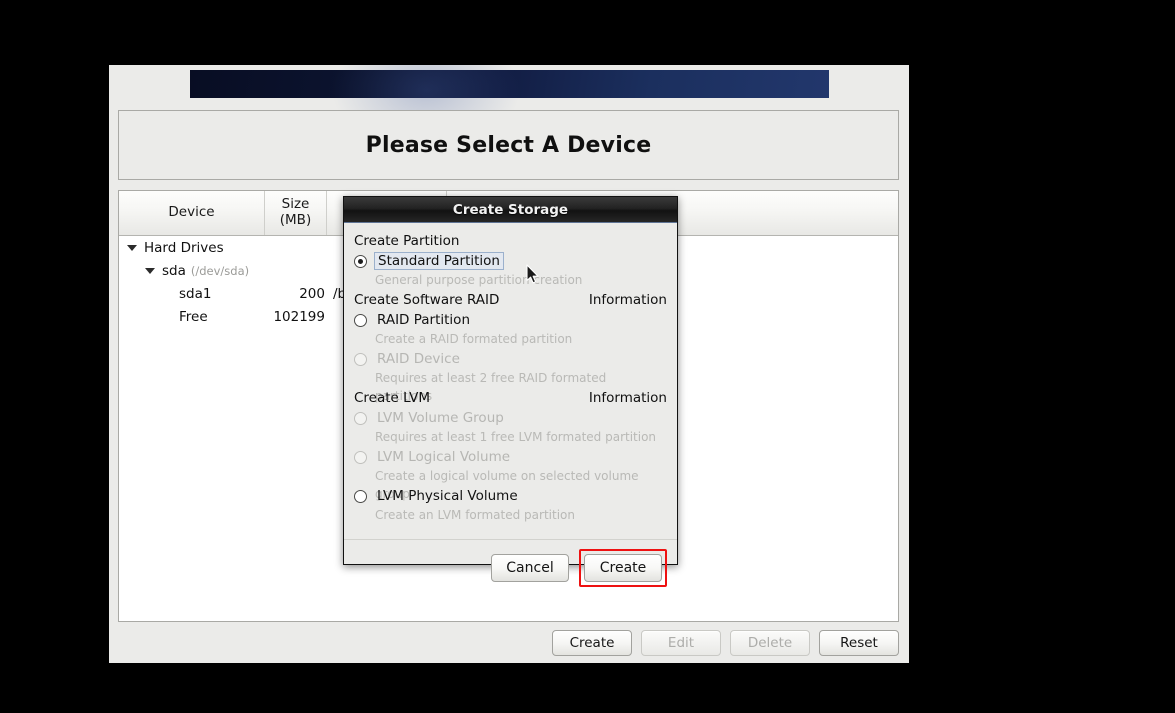  What do you see at coordinates (474, 339) in the screenshot?
I see `option-raid-partition-description: Create a RAID formated partition` at bounding box center [474, 339].